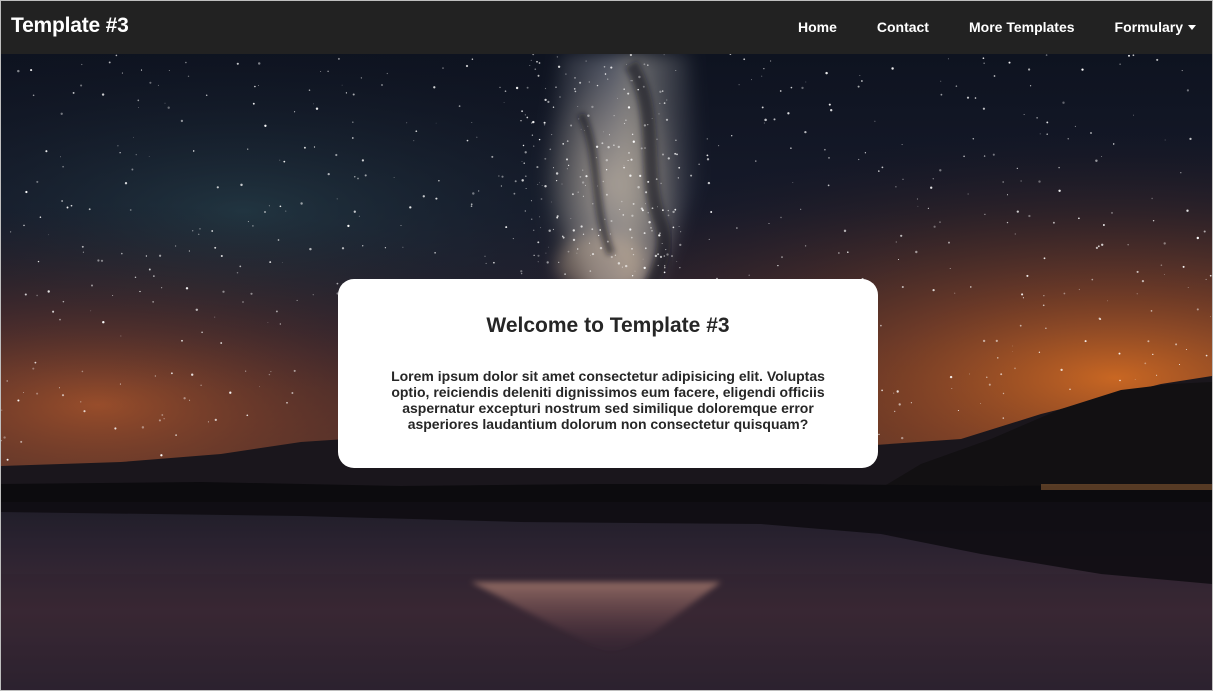 The width and height of the screenshot is (1213, 691). I want to click on nav-links: Home Contact More Templates Formulary, so click(995, 27).